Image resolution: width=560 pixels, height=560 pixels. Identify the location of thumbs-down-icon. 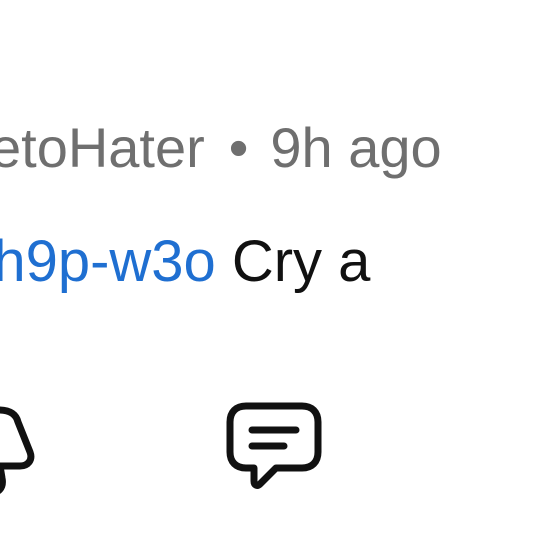
(17, 450).